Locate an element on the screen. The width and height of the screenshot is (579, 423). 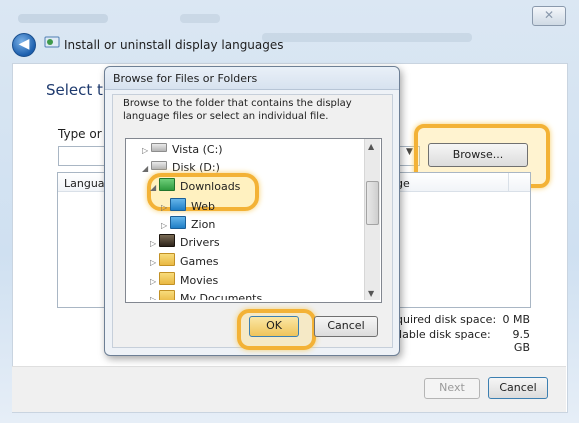
next-button: Next is located at coordinates (452, 388).